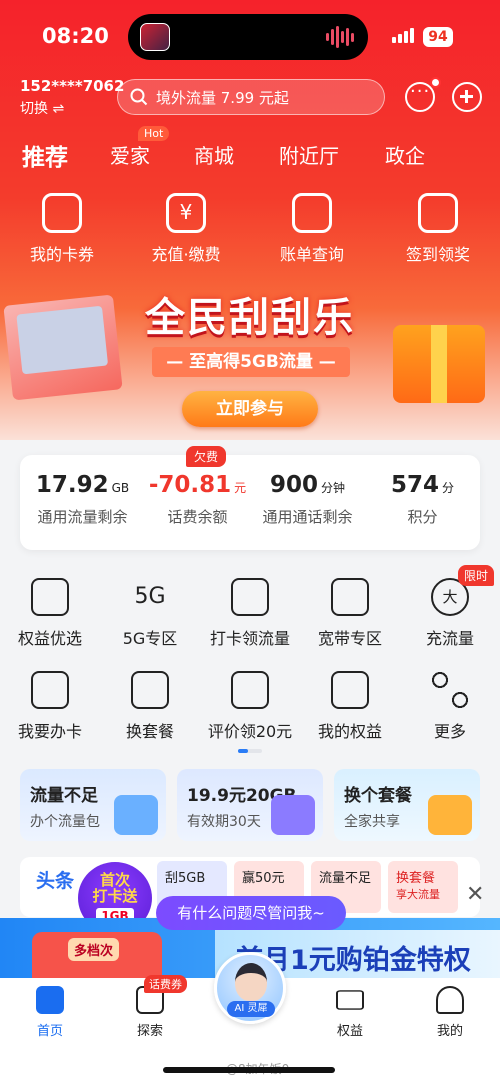 The height and width of the screenshot is (1084, 500). I want to click on limited-badge: 限时, so click(476, 575).